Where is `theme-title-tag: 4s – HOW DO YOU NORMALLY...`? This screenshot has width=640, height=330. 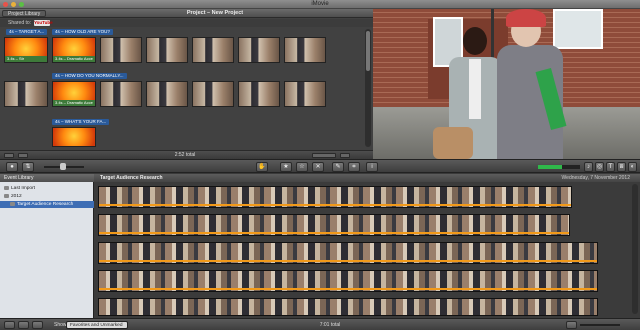
theme-title-tag: 4s – HOW DO YOU NORMALLY... is located at coordinates (89, 76).